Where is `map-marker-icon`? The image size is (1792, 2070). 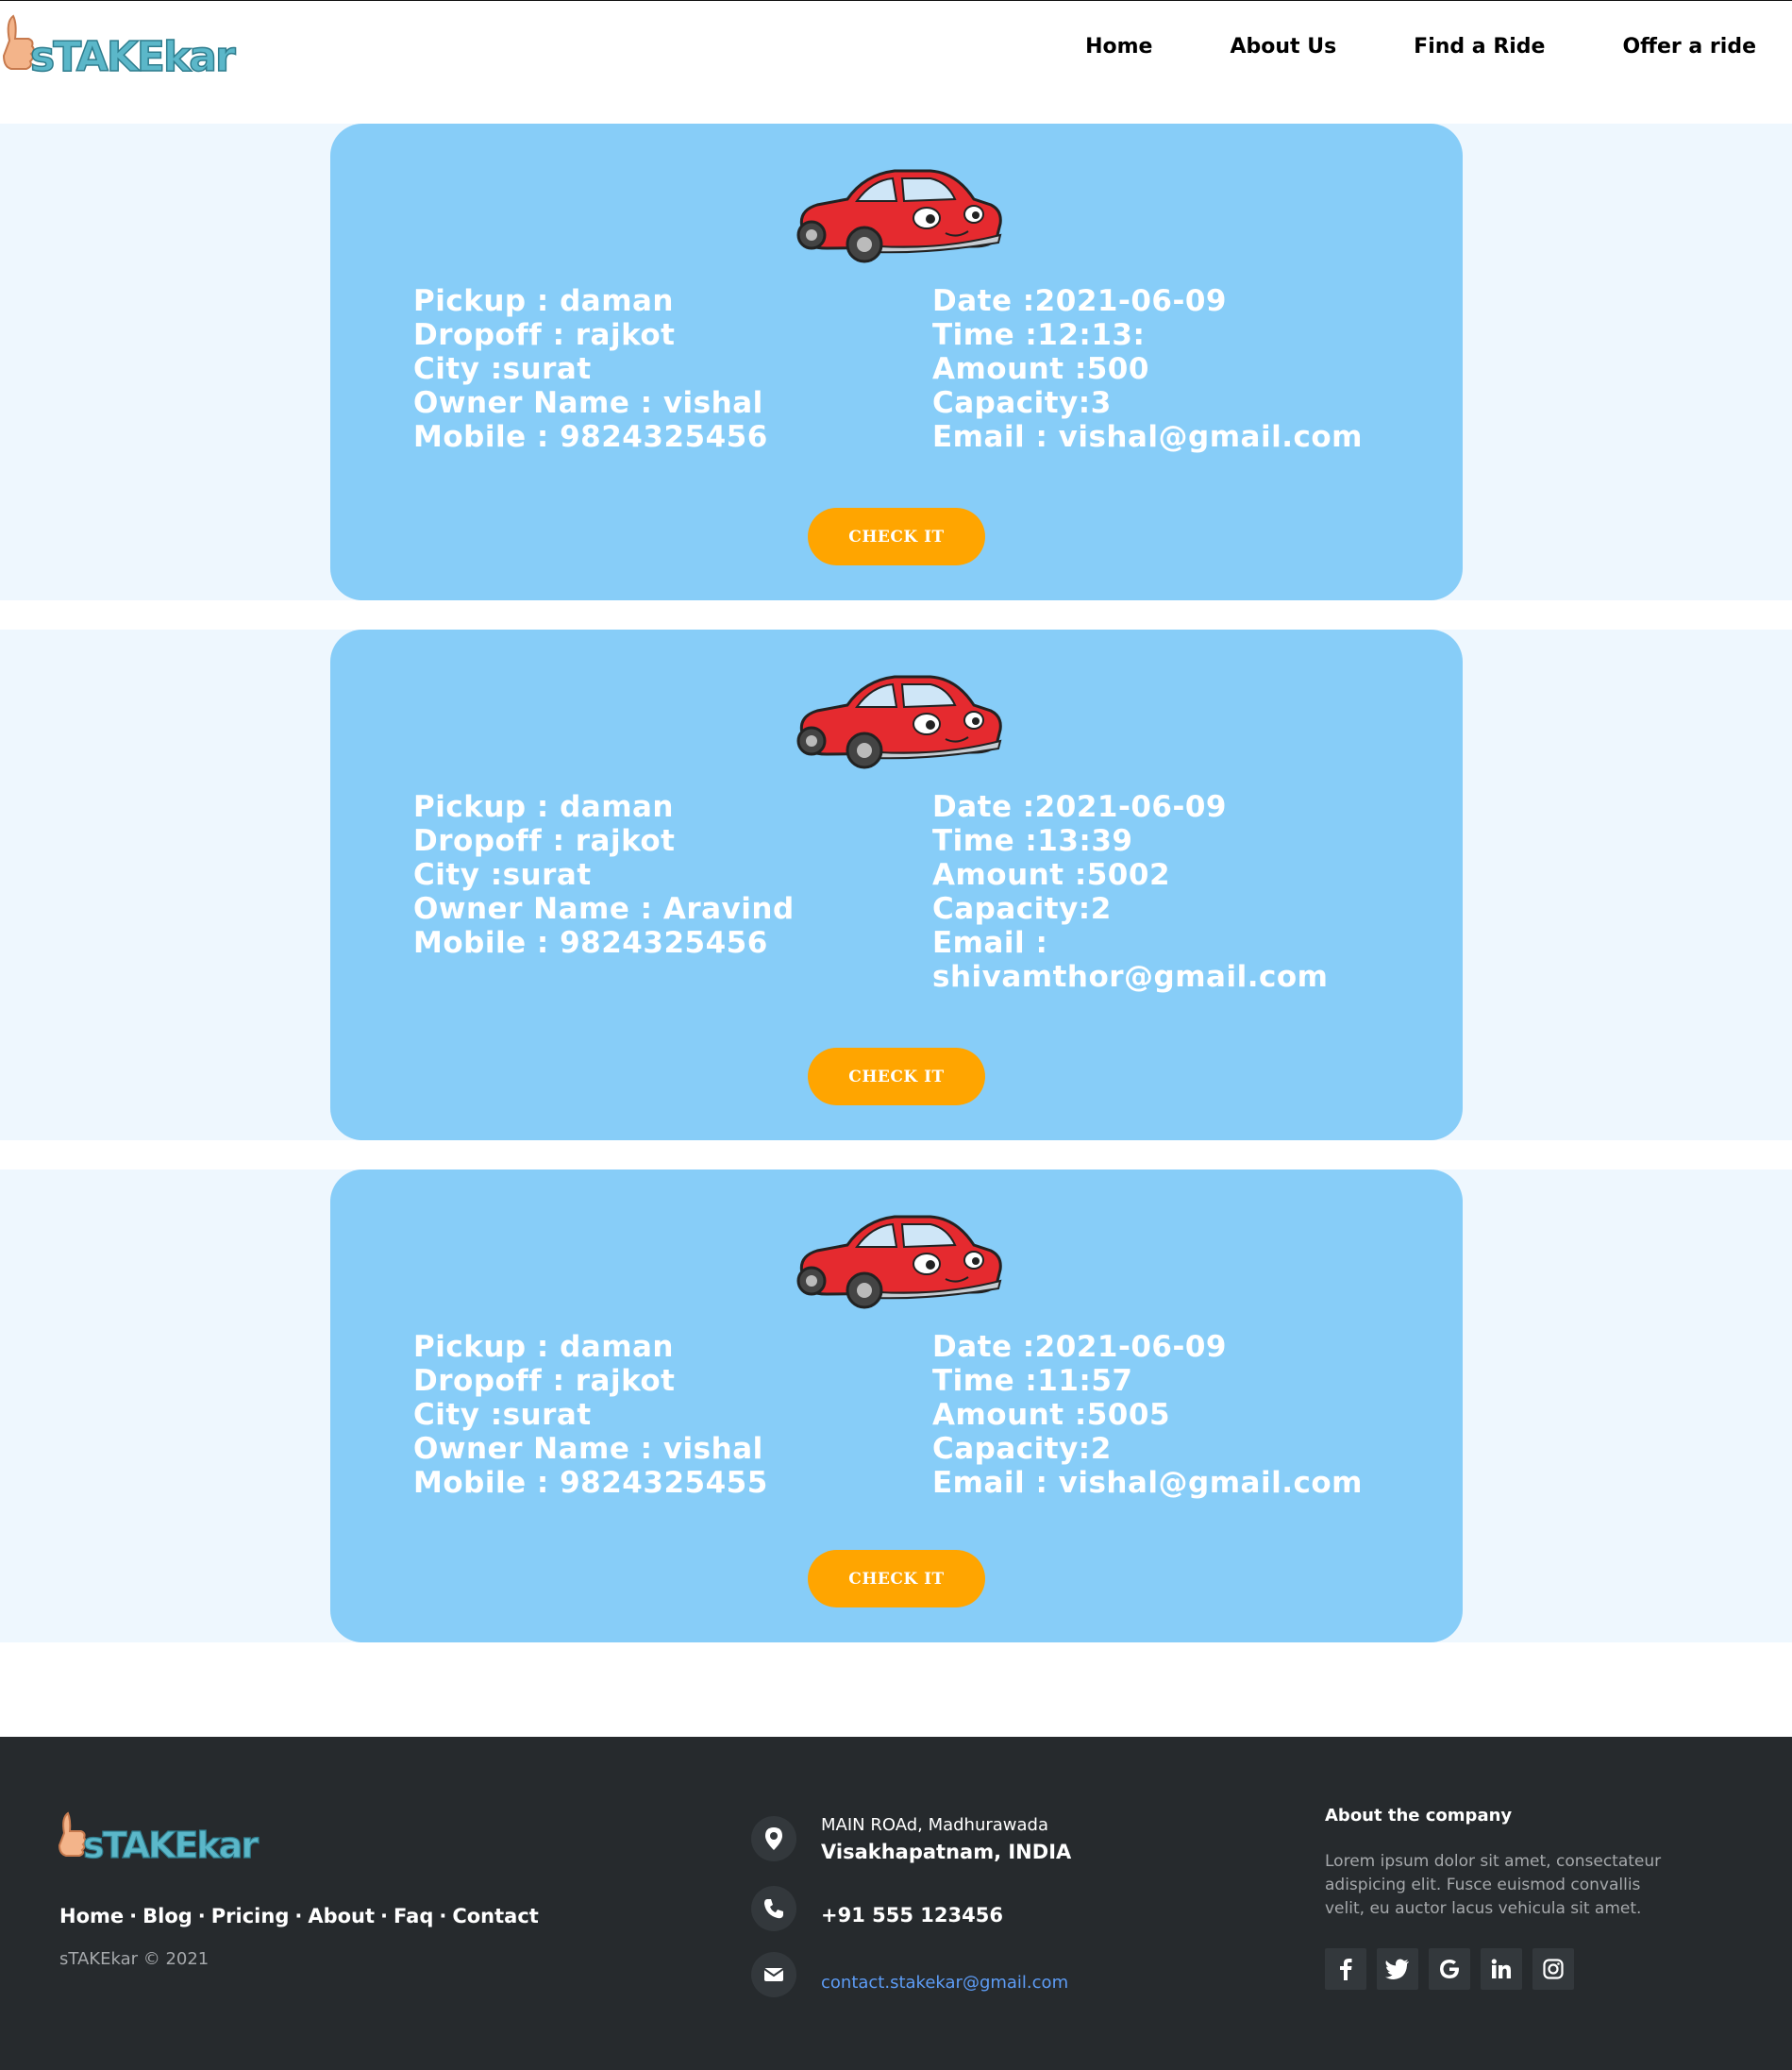
map-marker-icon is located at coordinates (773, 1838).